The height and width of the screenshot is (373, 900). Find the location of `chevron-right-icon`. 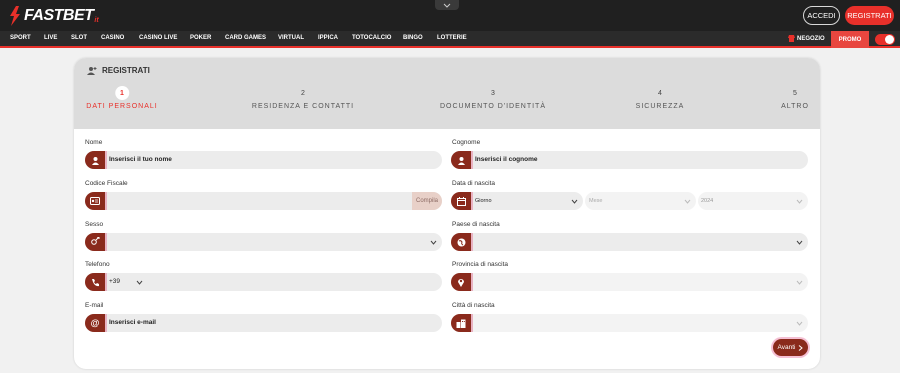

chevron-right-icon is located at coordinates (801, 347).